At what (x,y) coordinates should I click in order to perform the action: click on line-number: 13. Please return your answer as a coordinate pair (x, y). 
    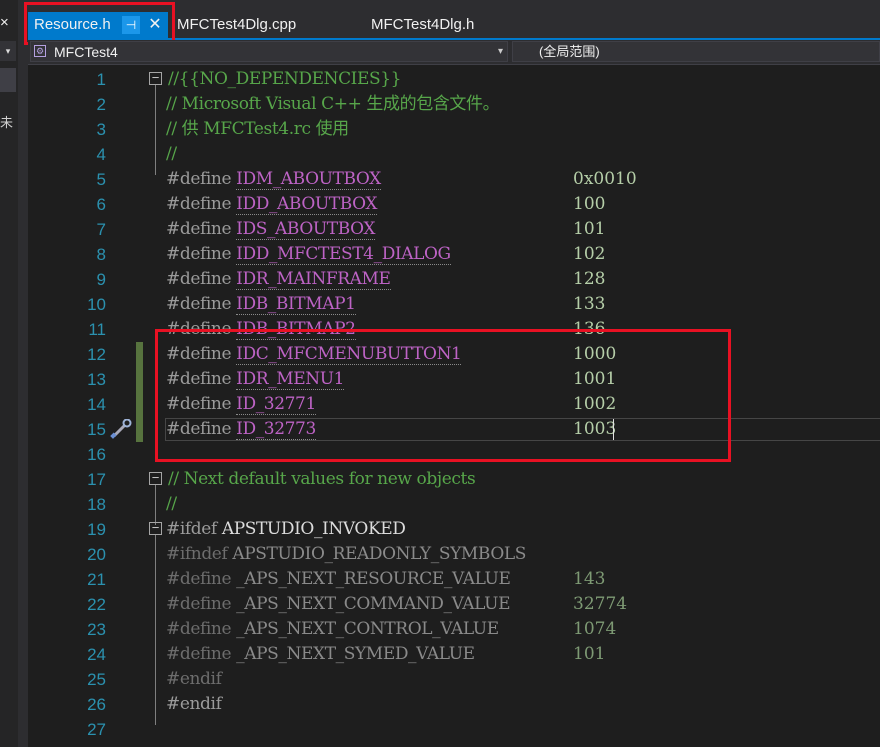
    Looking at the image, I should click on (96, 379).